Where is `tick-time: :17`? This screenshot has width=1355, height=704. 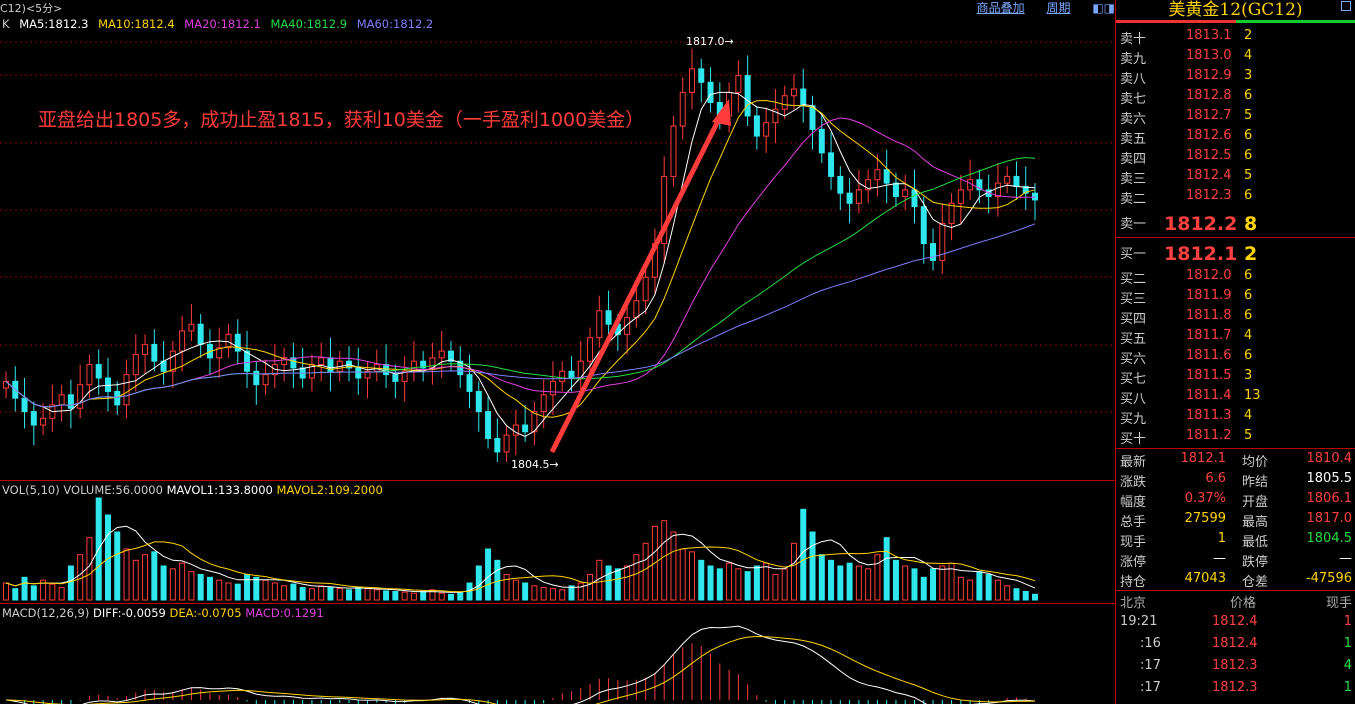
tick-time: :17 is located at coordinates (1150, 665).